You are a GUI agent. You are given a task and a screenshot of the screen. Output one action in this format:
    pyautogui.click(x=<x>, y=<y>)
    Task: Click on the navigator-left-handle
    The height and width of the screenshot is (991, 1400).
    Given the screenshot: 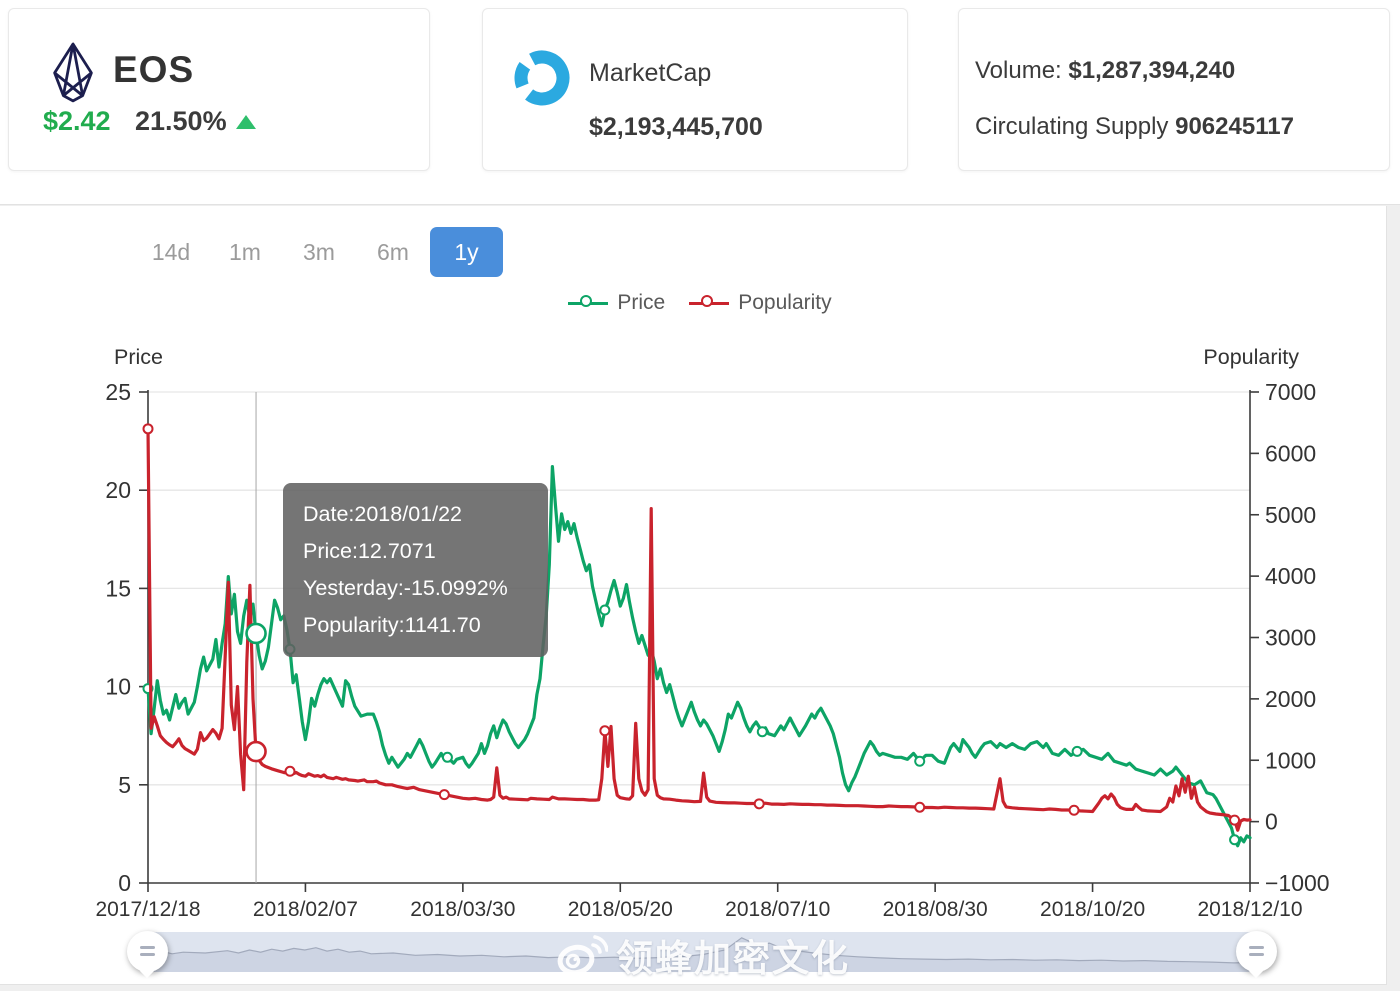 What is the action you would take?
    pyautogui.click(x=147, y=951)
    